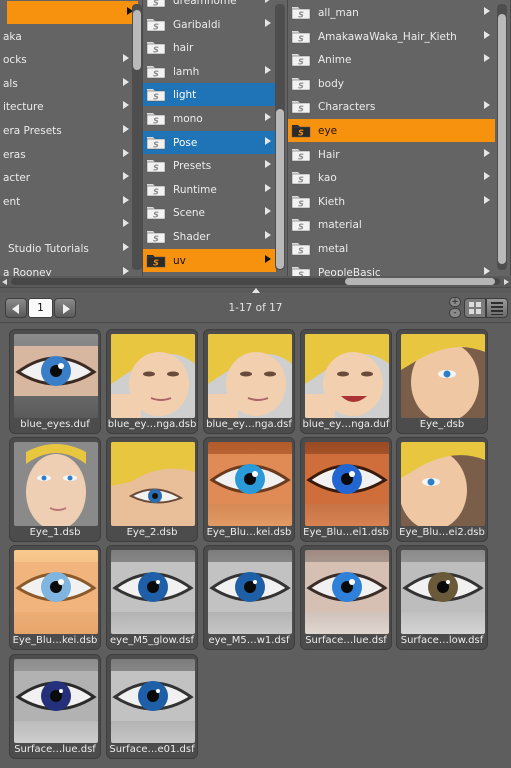  I want to click on file-tile: Eye_.dsb, so click(442, 381).